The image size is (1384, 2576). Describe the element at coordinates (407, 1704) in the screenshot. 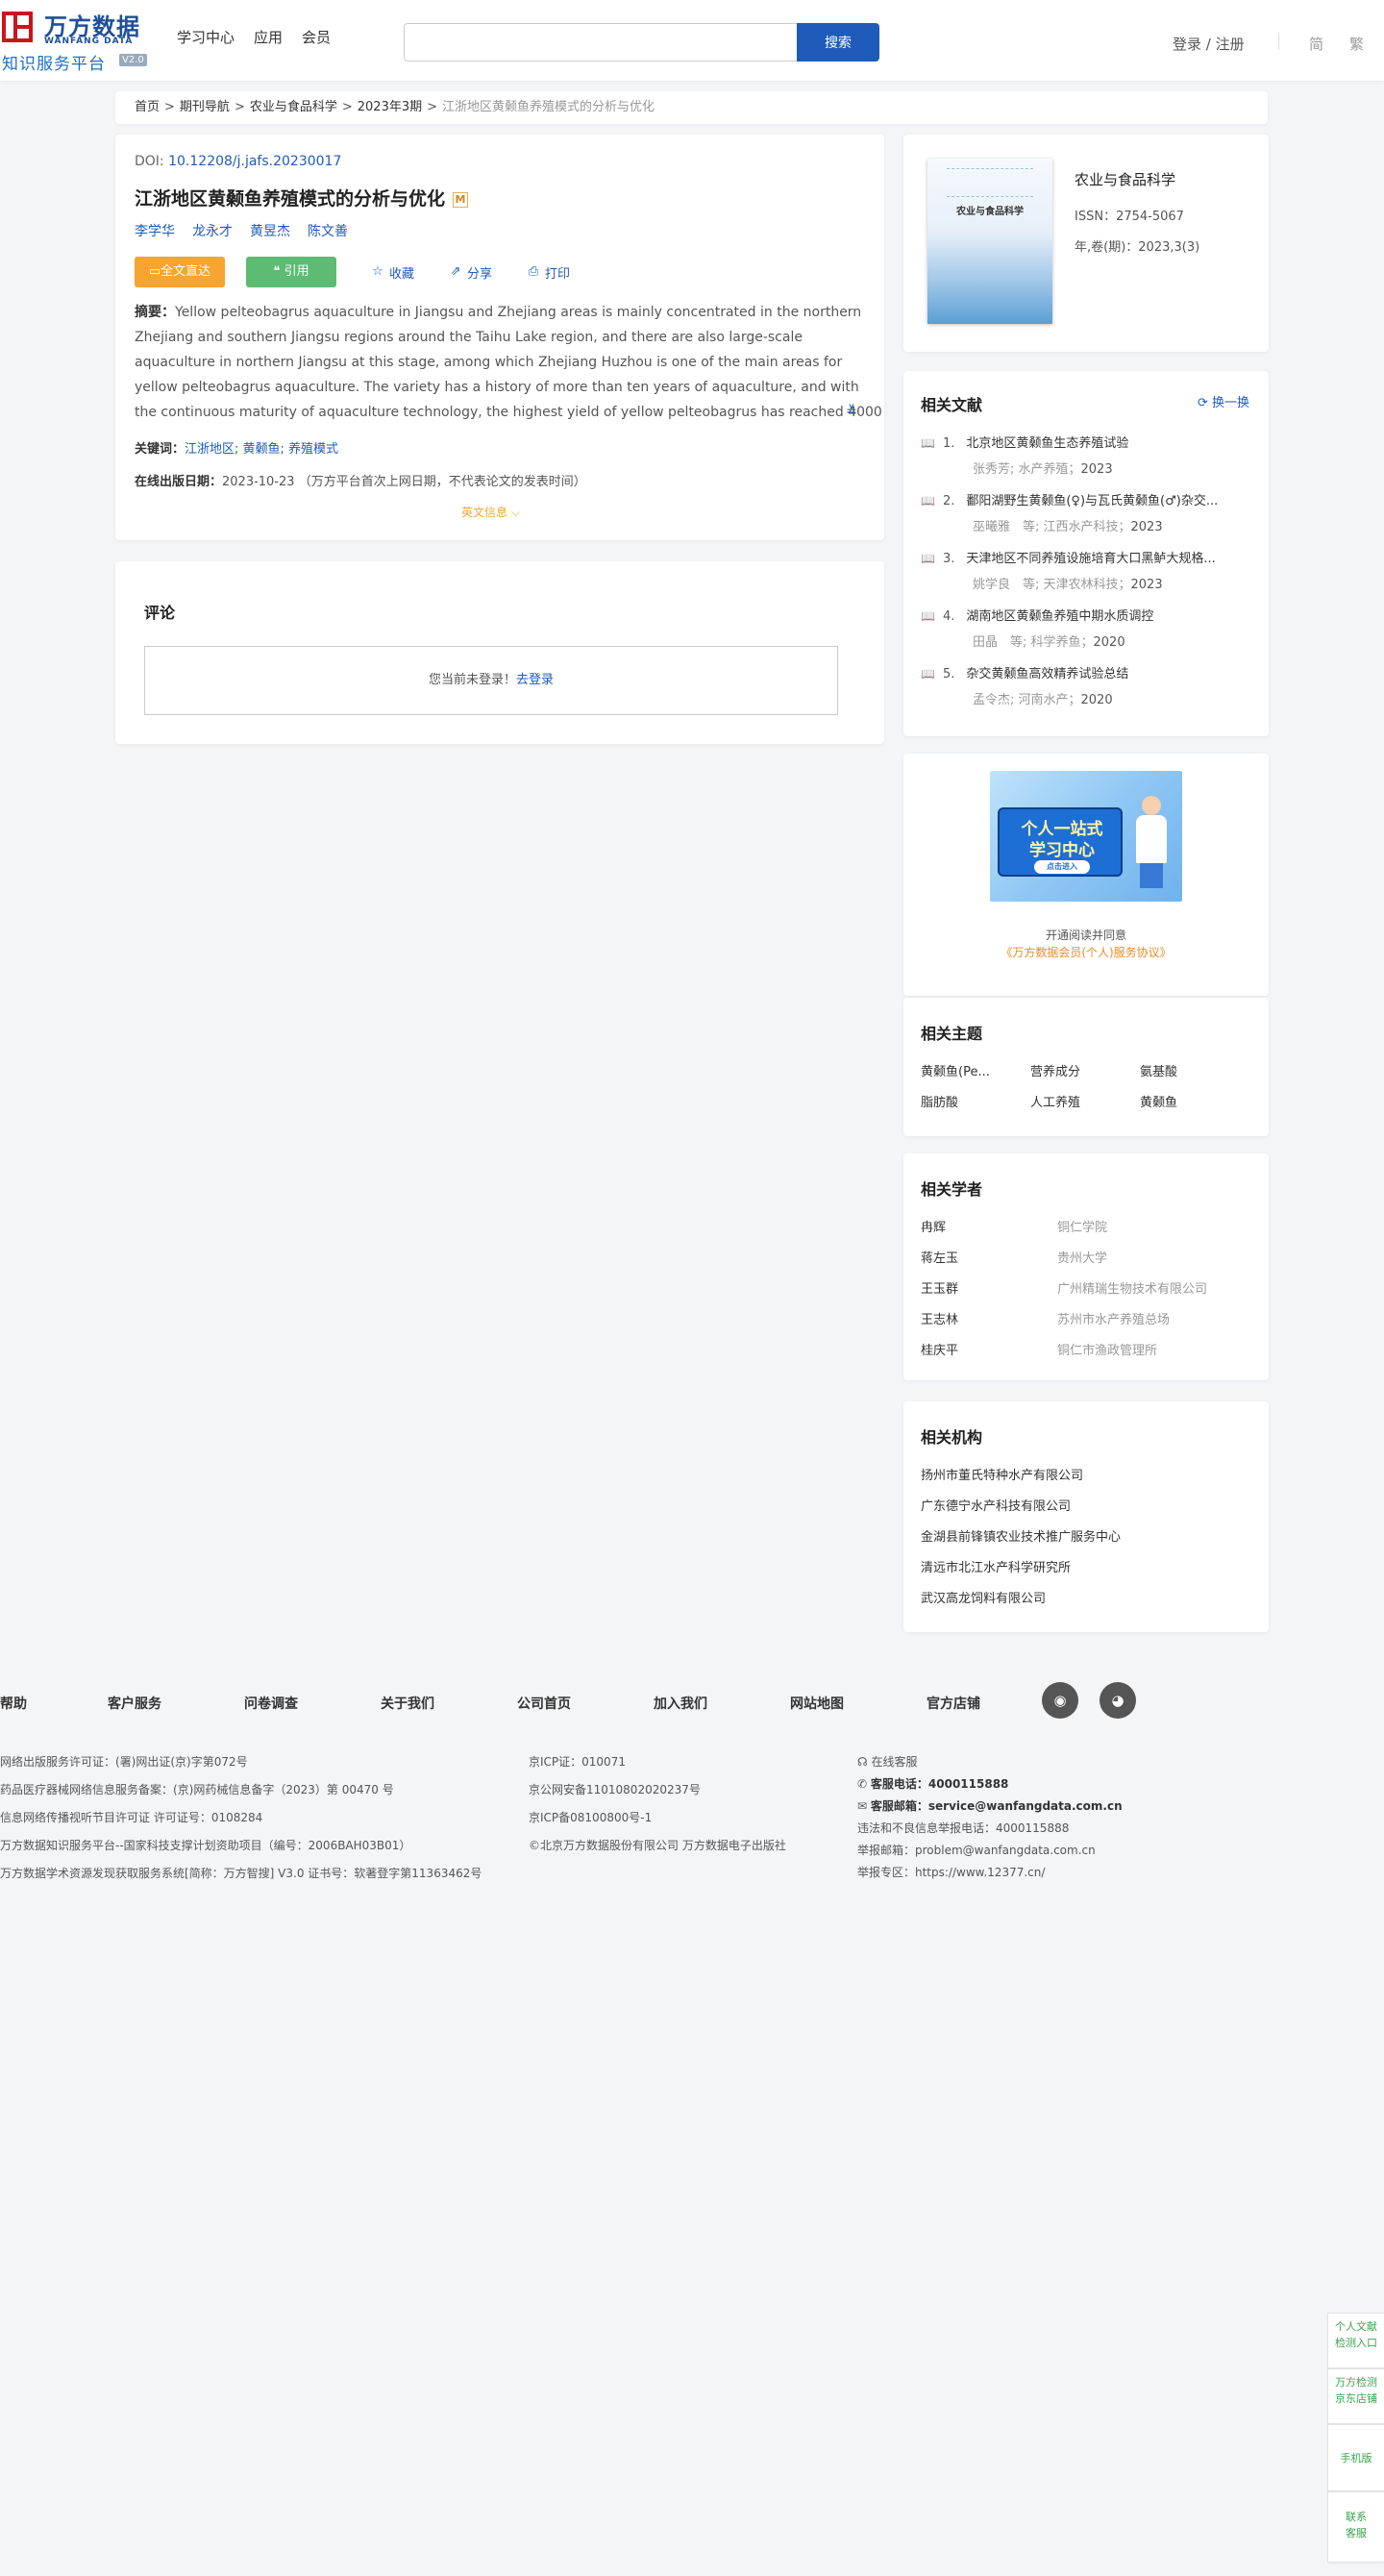

I see `footer-about: 关于我们` at that location.